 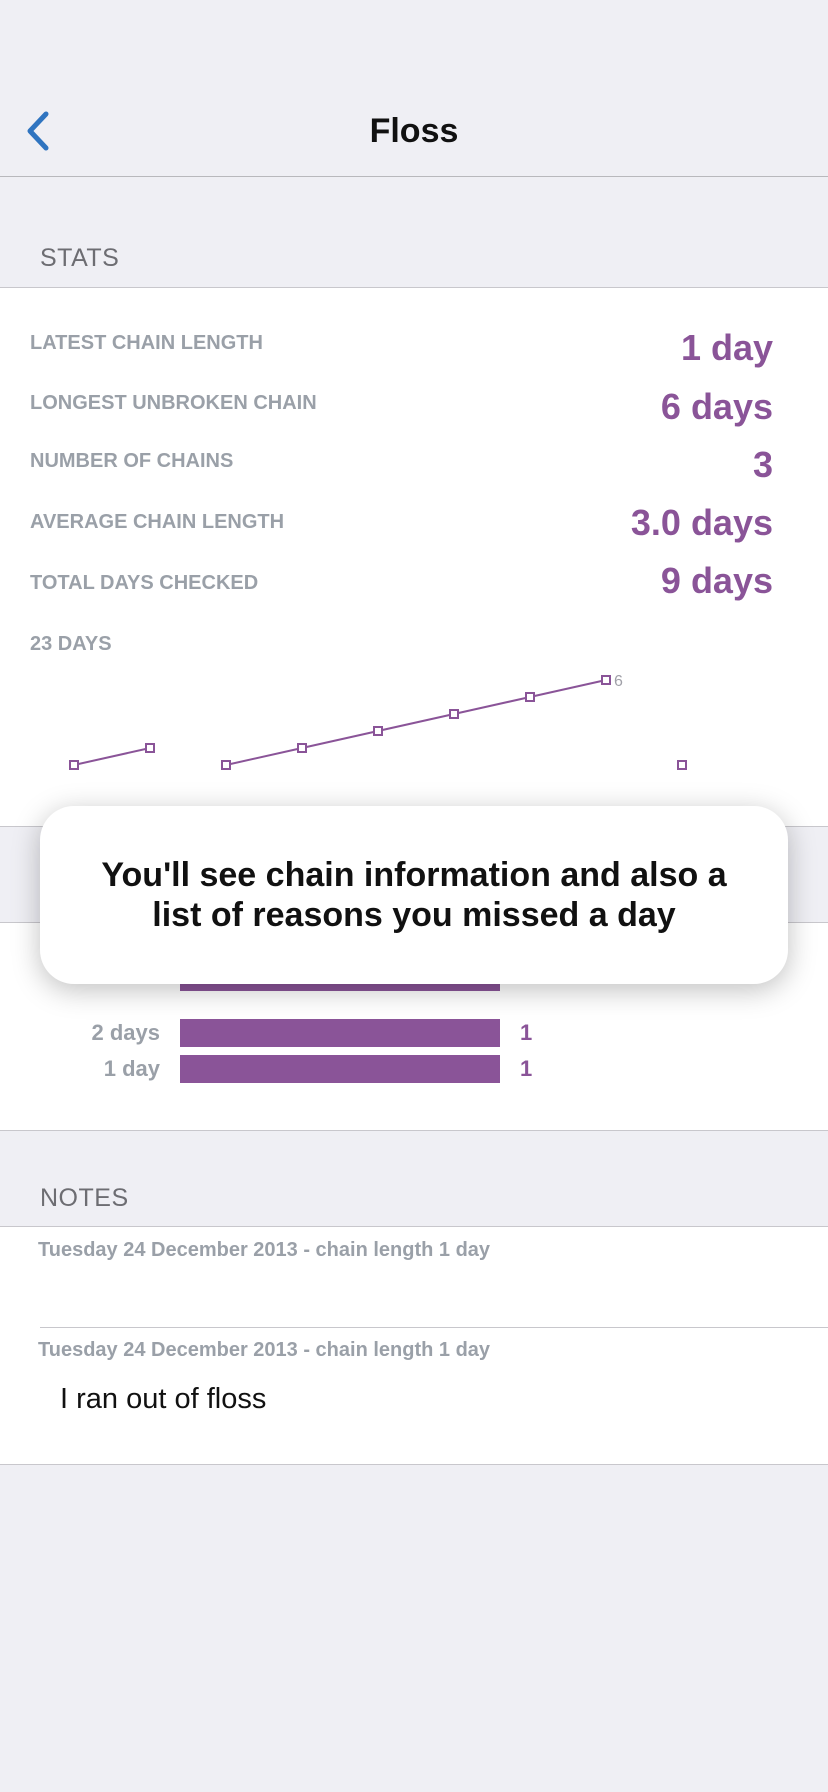 I want to click on stat-value-total-days: 9 days, so click(x=716, y=580).